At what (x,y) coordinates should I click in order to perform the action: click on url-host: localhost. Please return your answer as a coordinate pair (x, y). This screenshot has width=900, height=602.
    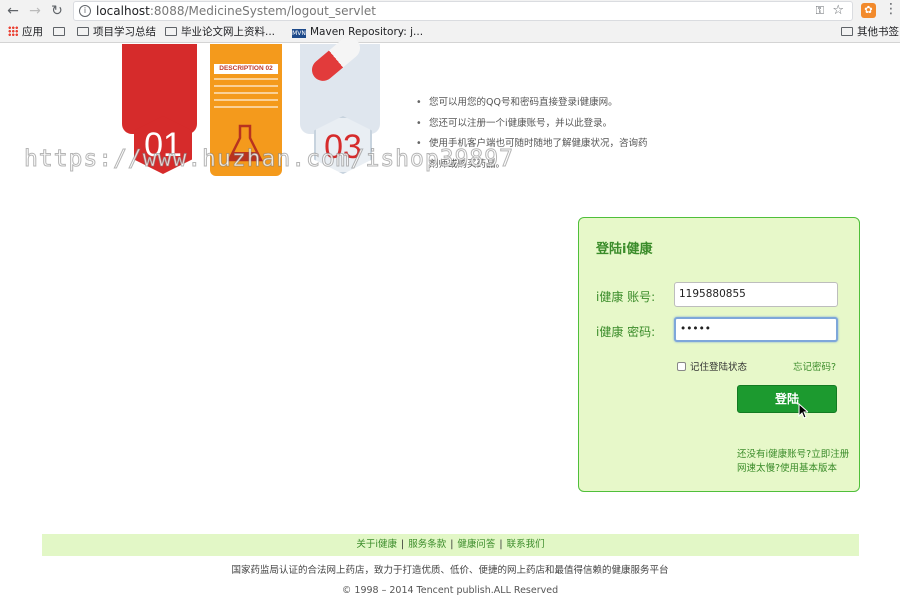
    Looking at the image, I should click on (123, 11).